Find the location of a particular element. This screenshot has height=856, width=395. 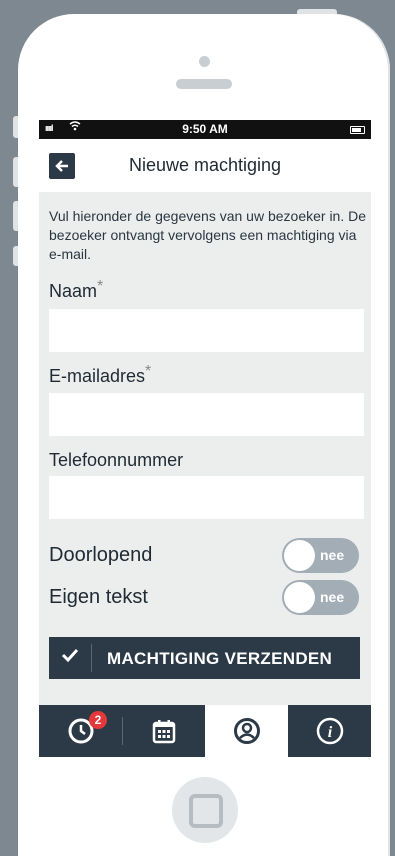

tab-profile is located at coordinates (246, 731).